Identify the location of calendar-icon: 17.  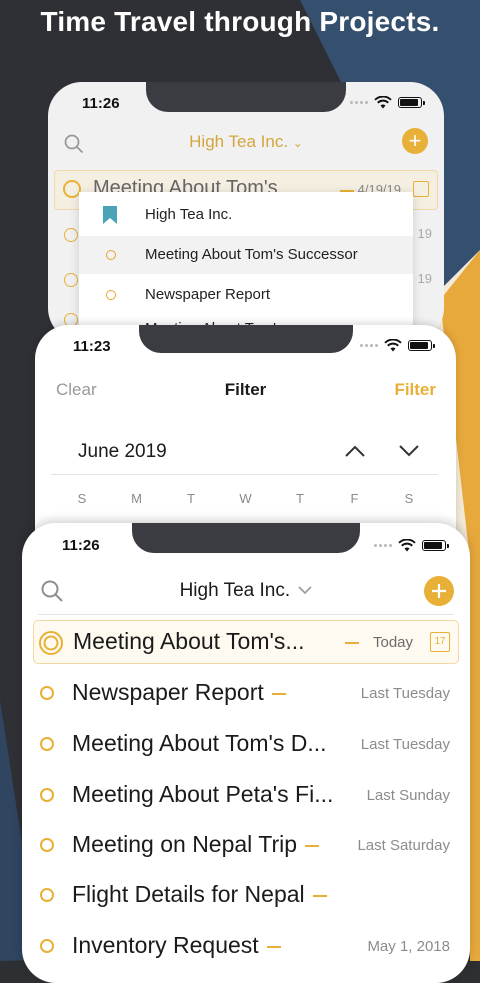
(440, 642).